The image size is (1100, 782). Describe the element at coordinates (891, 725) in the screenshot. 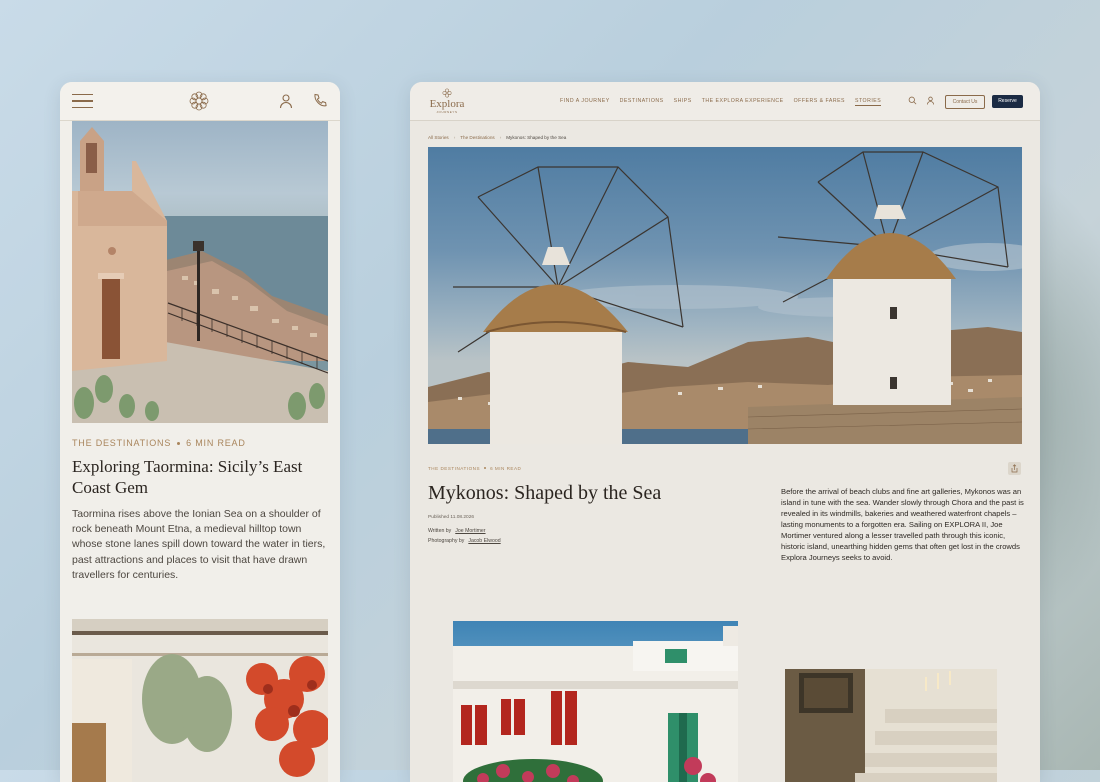

I see `interior-stairs-image` at that location.